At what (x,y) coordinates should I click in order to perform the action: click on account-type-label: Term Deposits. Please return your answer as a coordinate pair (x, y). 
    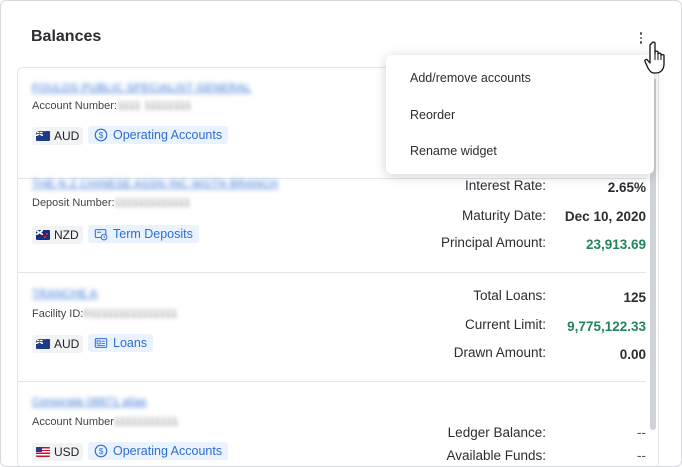
    Looking at the image, I should click on (153, 234).